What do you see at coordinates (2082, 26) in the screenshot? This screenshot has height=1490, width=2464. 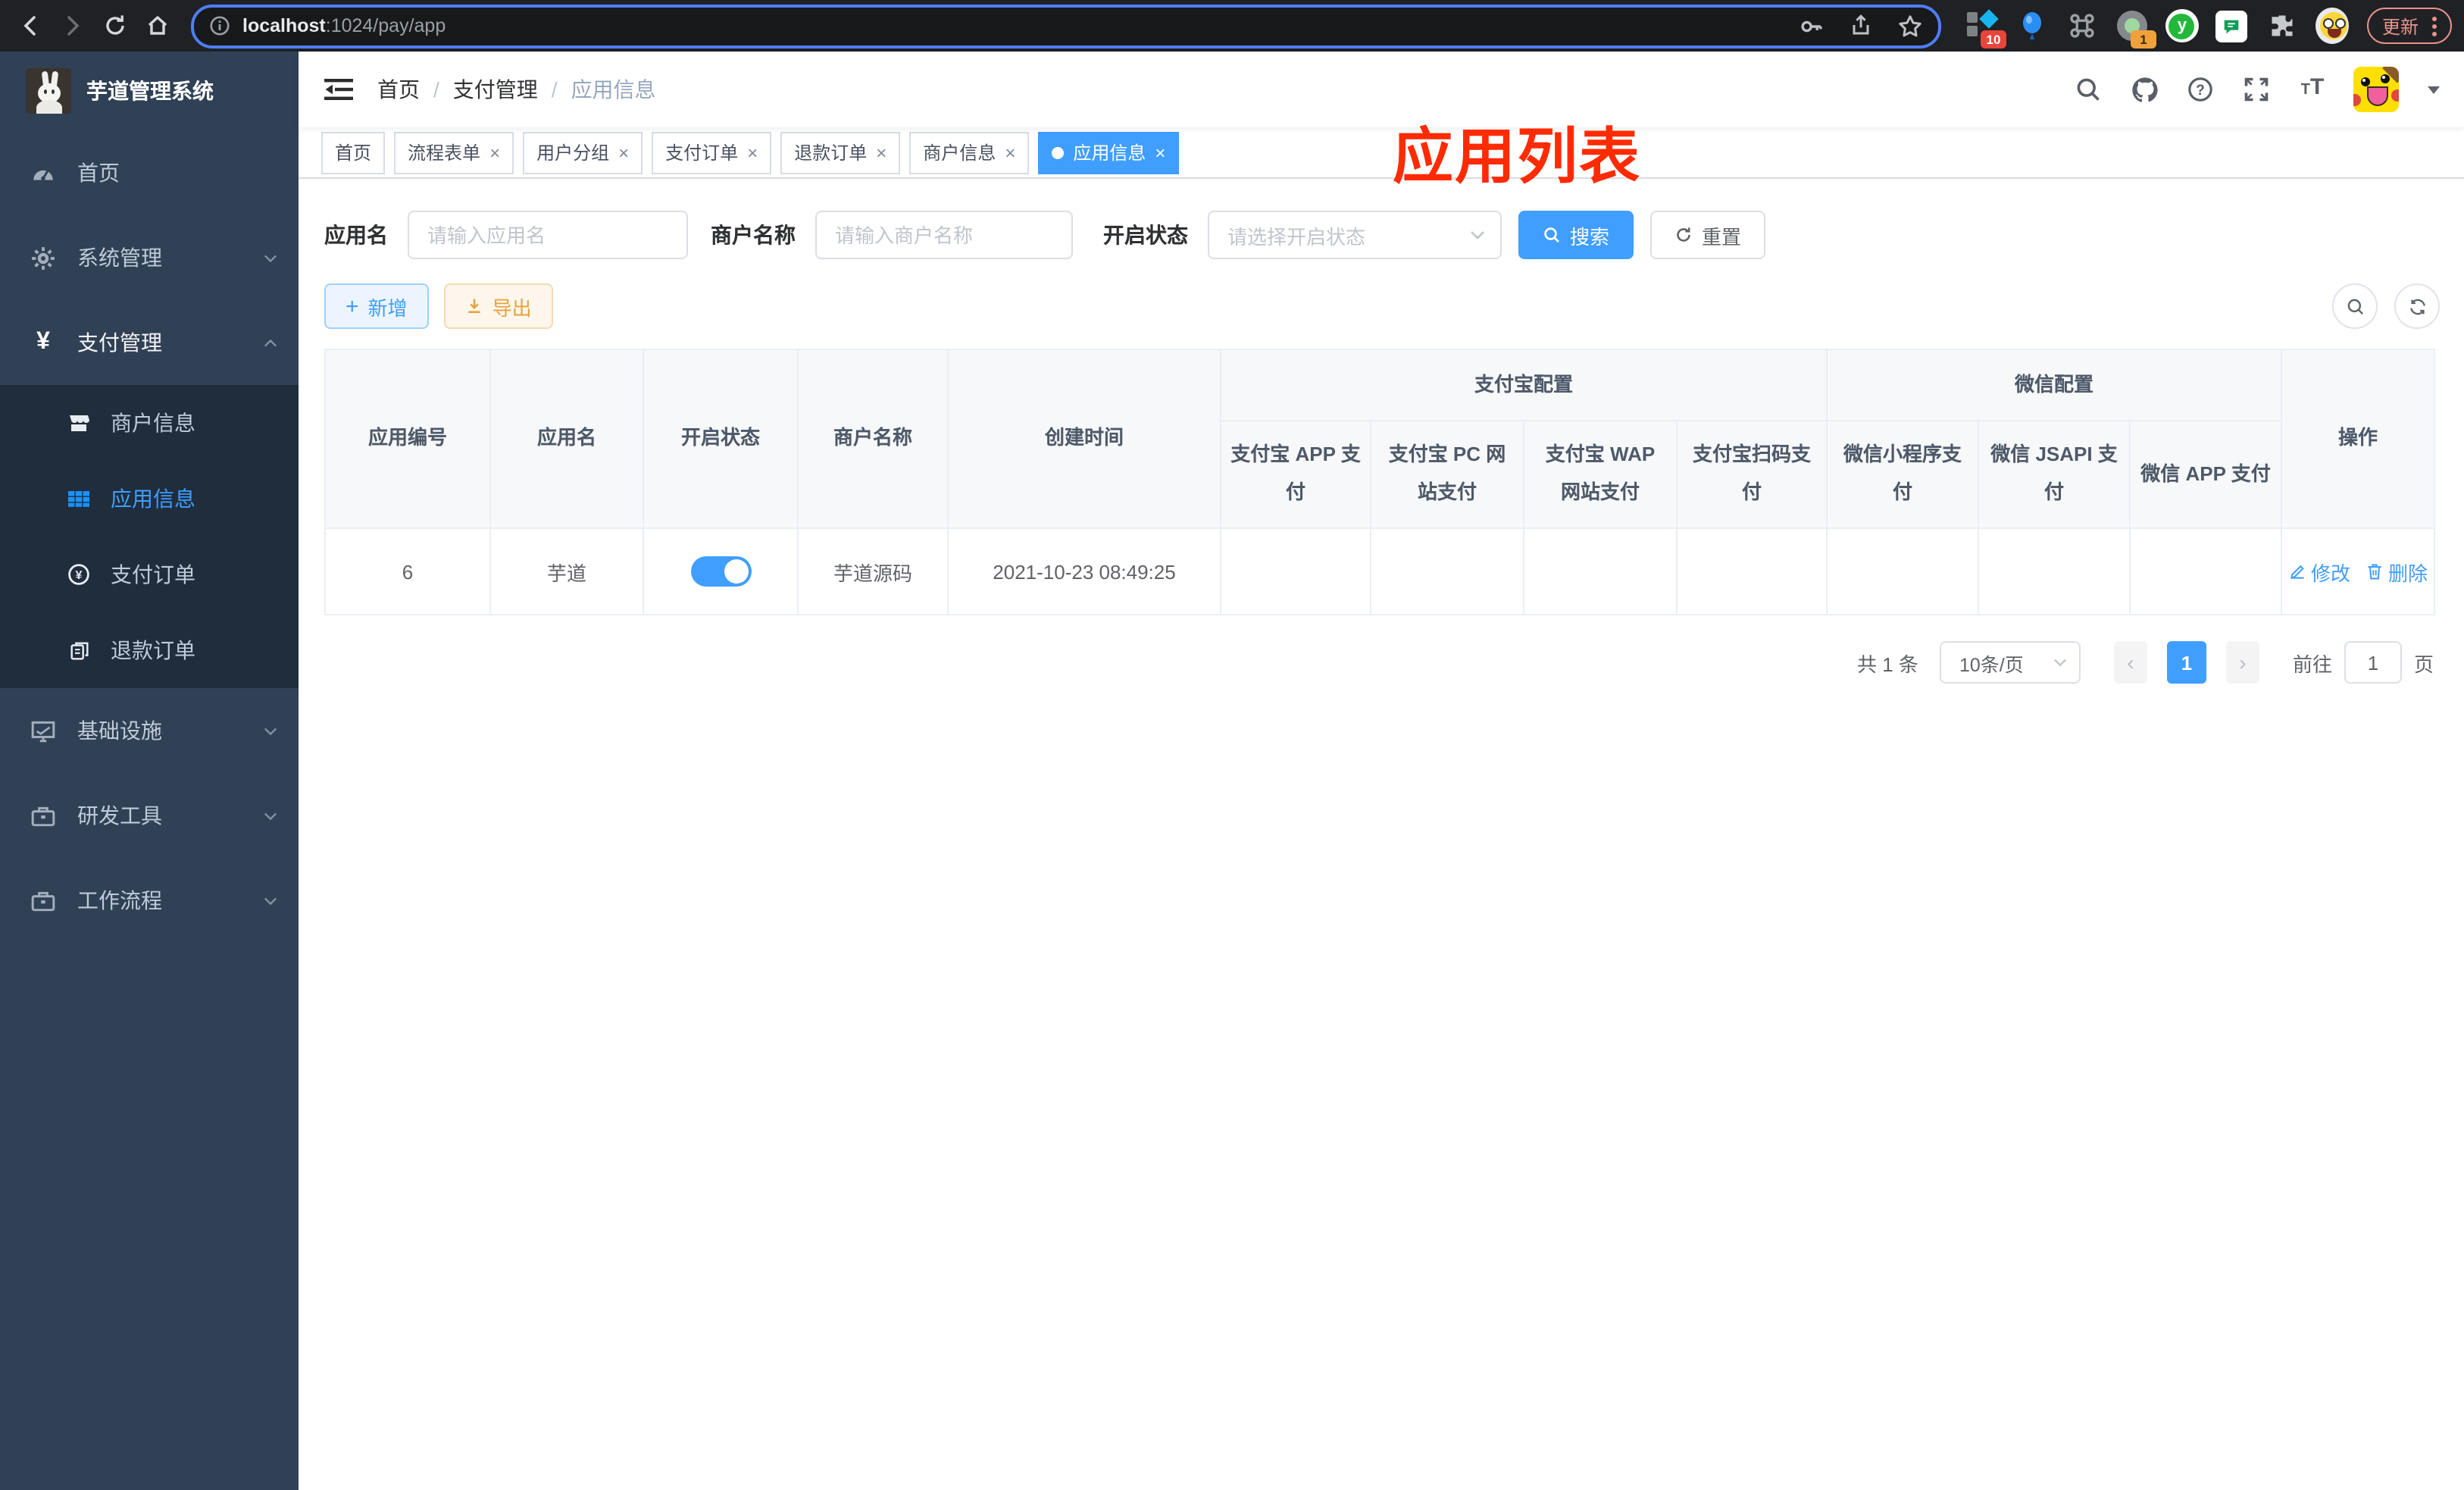 I see `extension-command-icon` at bounding box center [2082, 26].